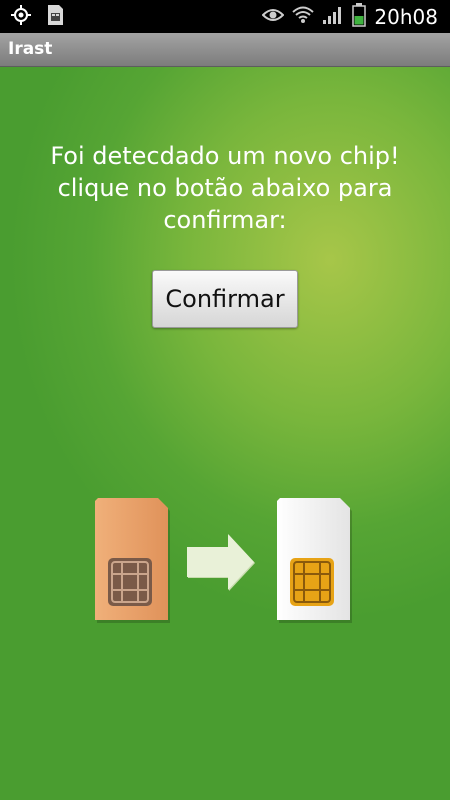  What do you see at coordinates (273, 17) in the screenshot?
I see `eye-icon` at bounding box center [273, 17].